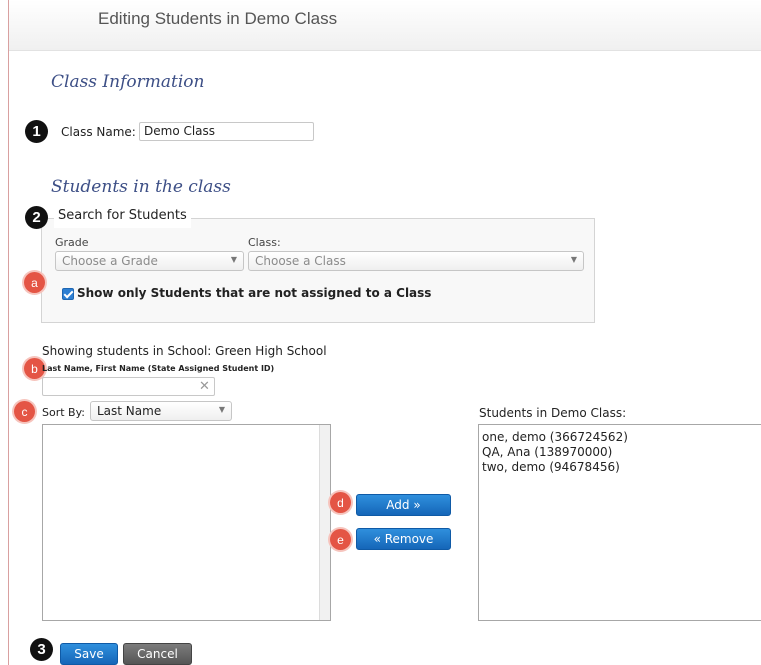 The image size is (761, 665). I want to click on class-students-label: Students in Demo Class:, so click(553, 413).